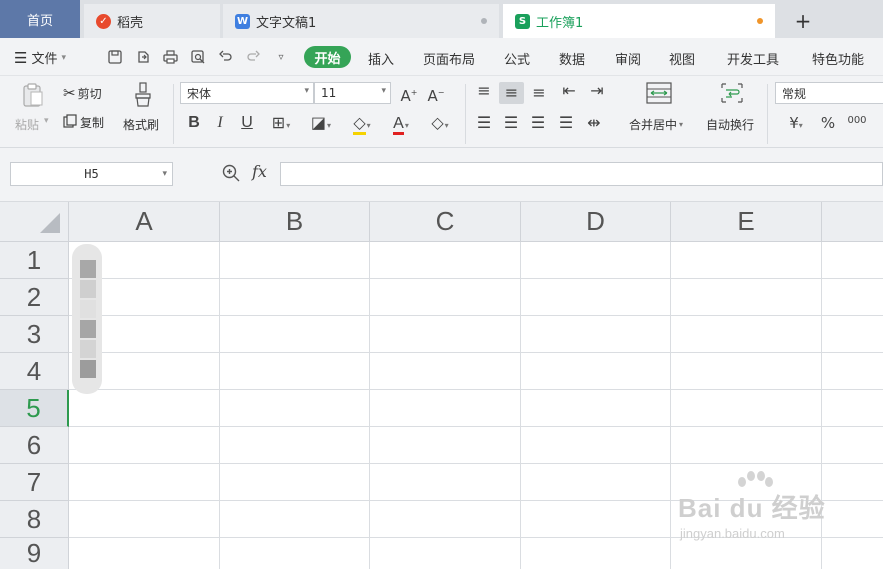  What do you see at coordinates (259, 171) in the screenshot?
I see `insert-function-button: fx` at bounding box center [259, 171].